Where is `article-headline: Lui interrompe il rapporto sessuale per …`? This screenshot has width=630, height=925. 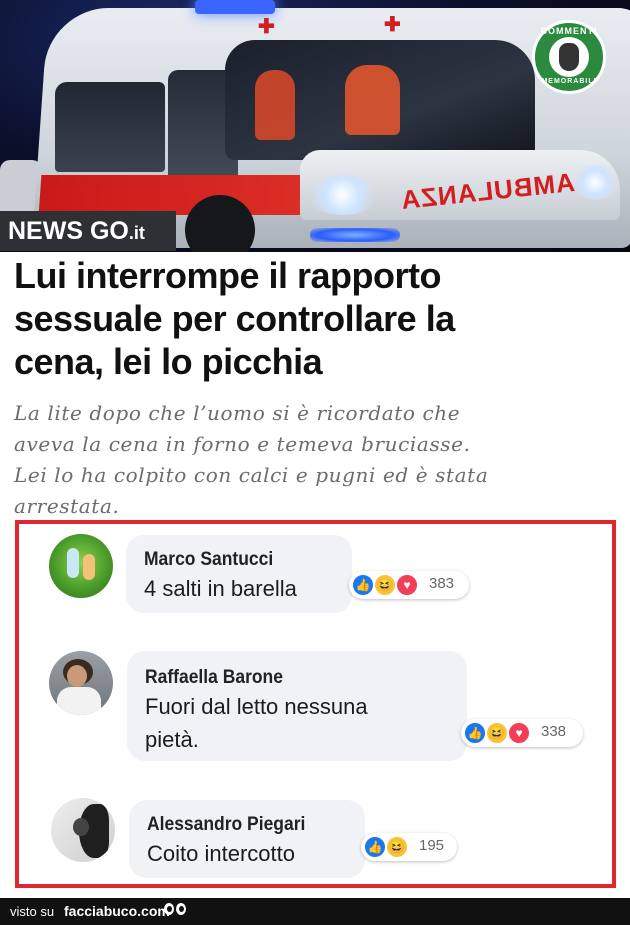
article-headline: Lui interrompe il rapporto sessuale per … is located at coordinates (314, 318).